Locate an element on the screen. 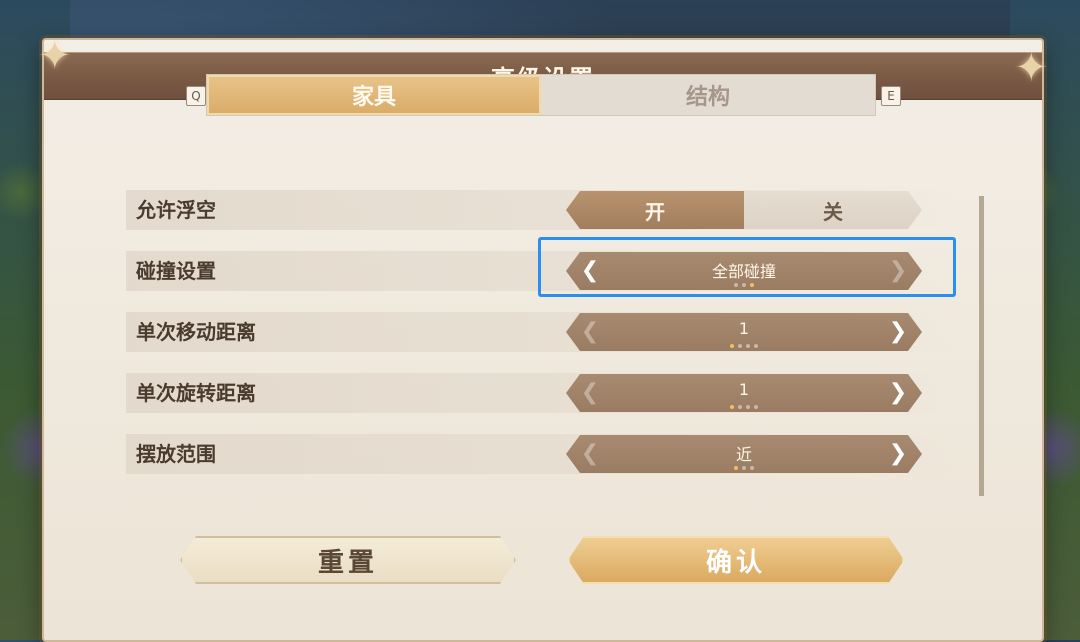 This screenshot has width=1080, height=642. tab-structure: 结构 is located at coordinates (708, 95).